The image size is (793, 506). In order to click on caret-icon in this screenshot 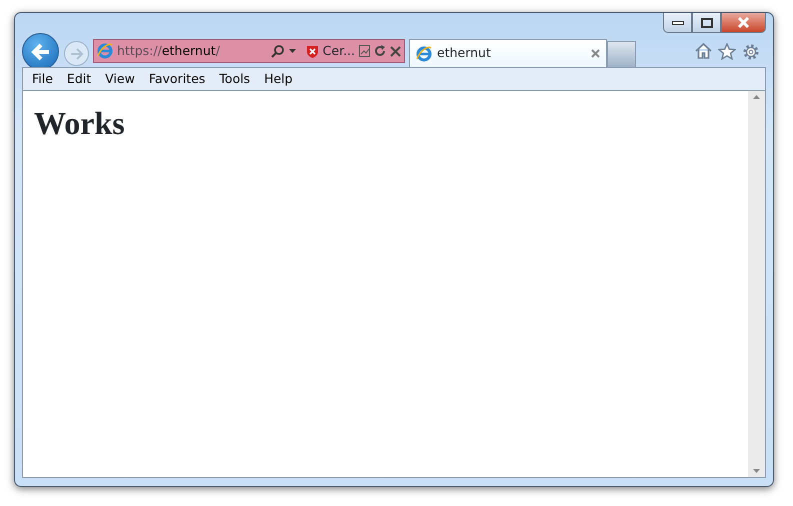, I will do `click(292, 51)`.